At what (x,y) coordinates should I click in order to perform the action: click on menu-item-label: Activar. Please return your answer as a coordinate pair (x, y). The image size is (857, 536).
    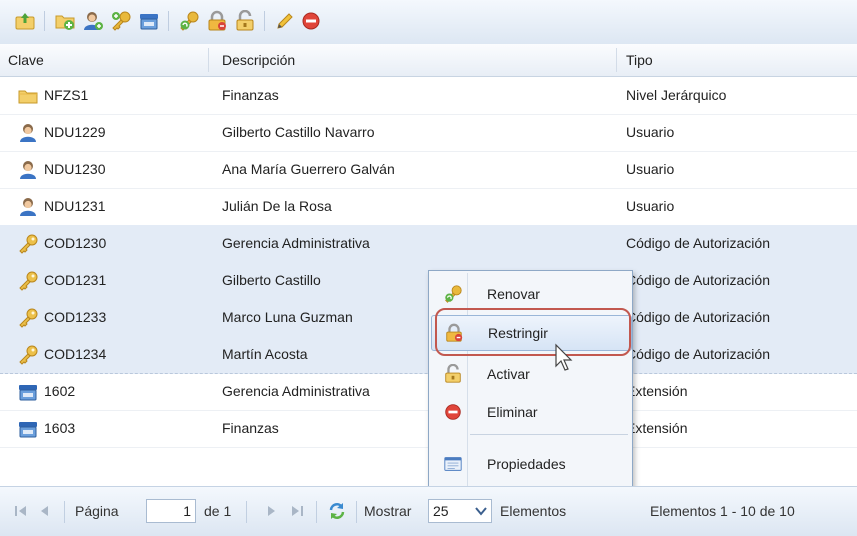
    Looking at the image, I should click on (508, 374).